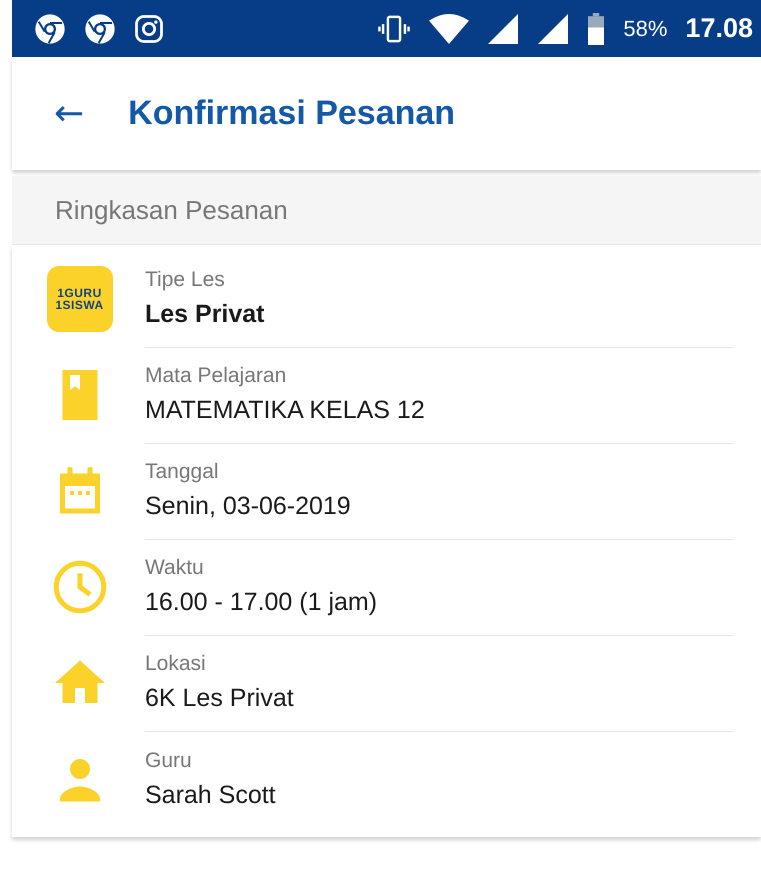  Describe the element at coordinates (79, 299) in the screenshot. I see `app-logo: 1GURU 1SISWA` at that location.